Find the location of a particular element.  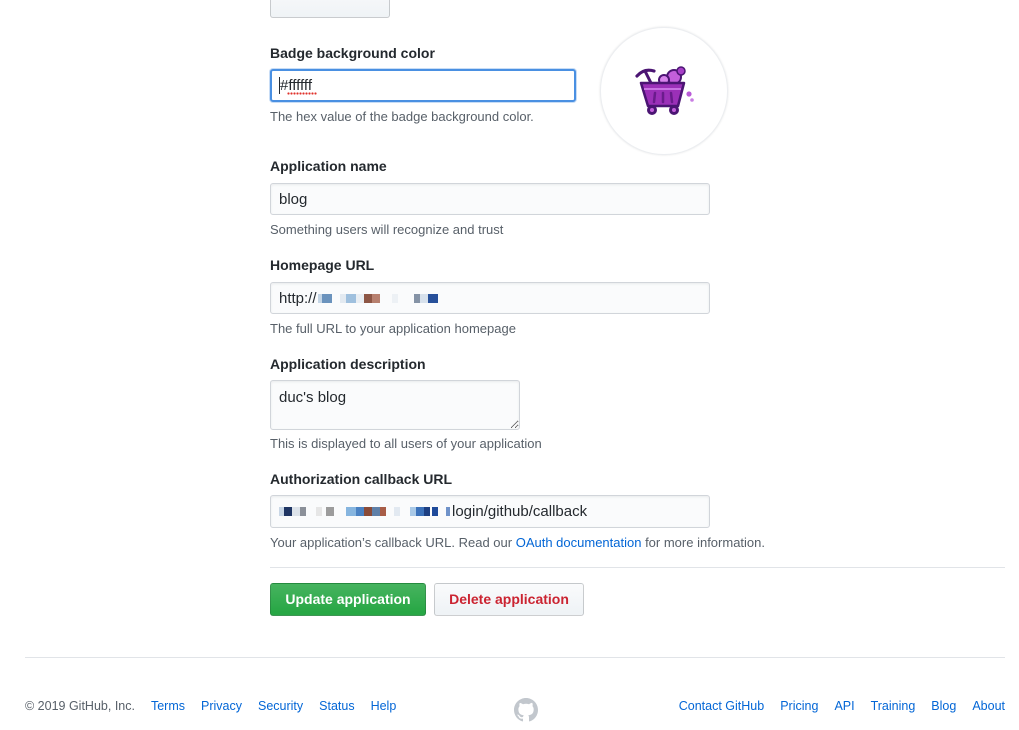

footer-link-pricing: Pricing is located at coordinates (799, 706).